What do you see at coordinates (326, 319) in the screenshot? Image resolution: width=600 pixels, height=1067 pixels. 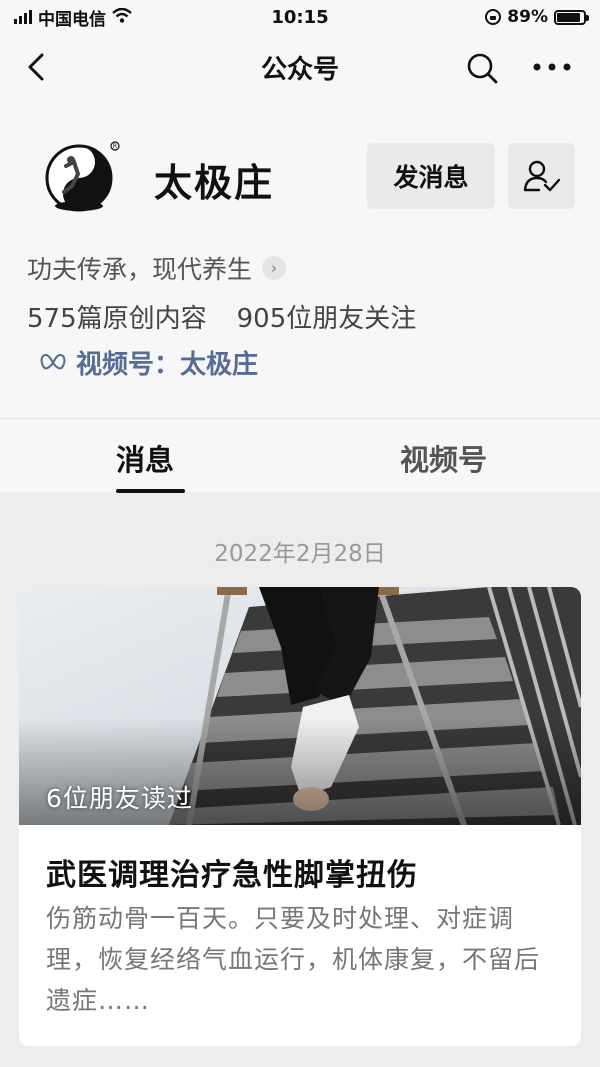 I see `follower-count: 905位朋友关注` at bounding box center [326, 319].